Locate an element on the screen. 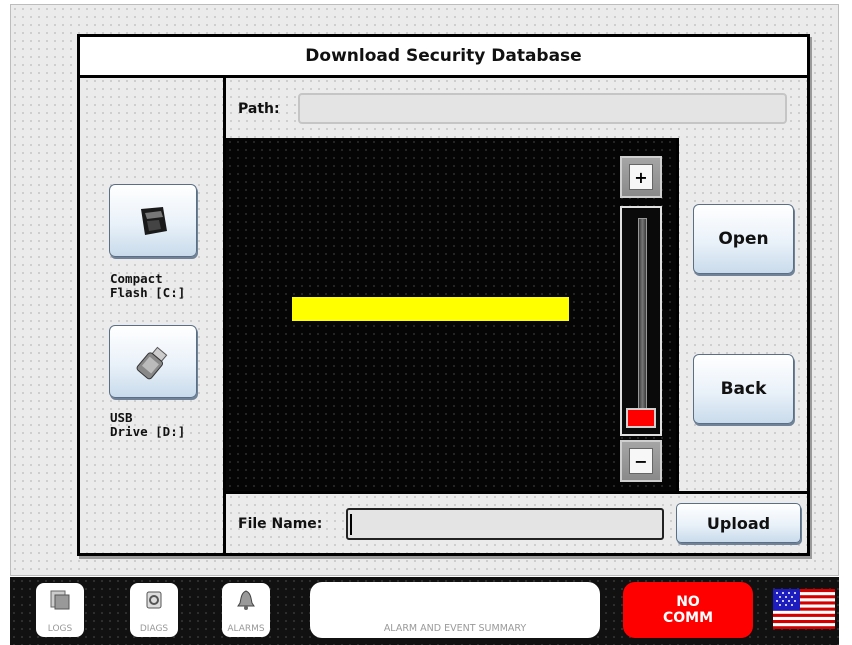 The image size is (852, 645). action-panel: Open Back is located at coordinates (741, 315).